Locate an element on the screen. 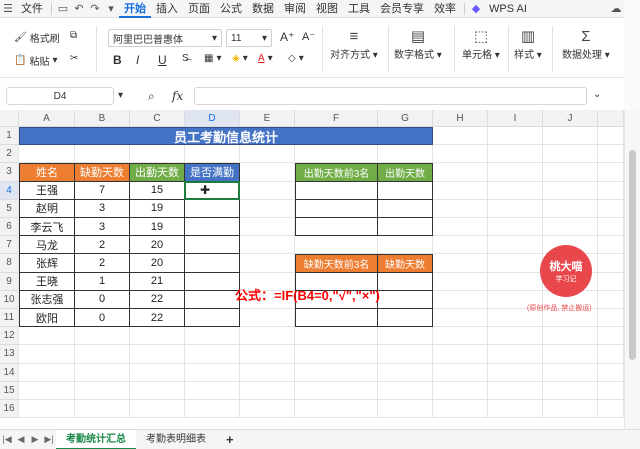 The image size is (640, 449). menu-review: 审阅 is located at coordinates (295, 9).